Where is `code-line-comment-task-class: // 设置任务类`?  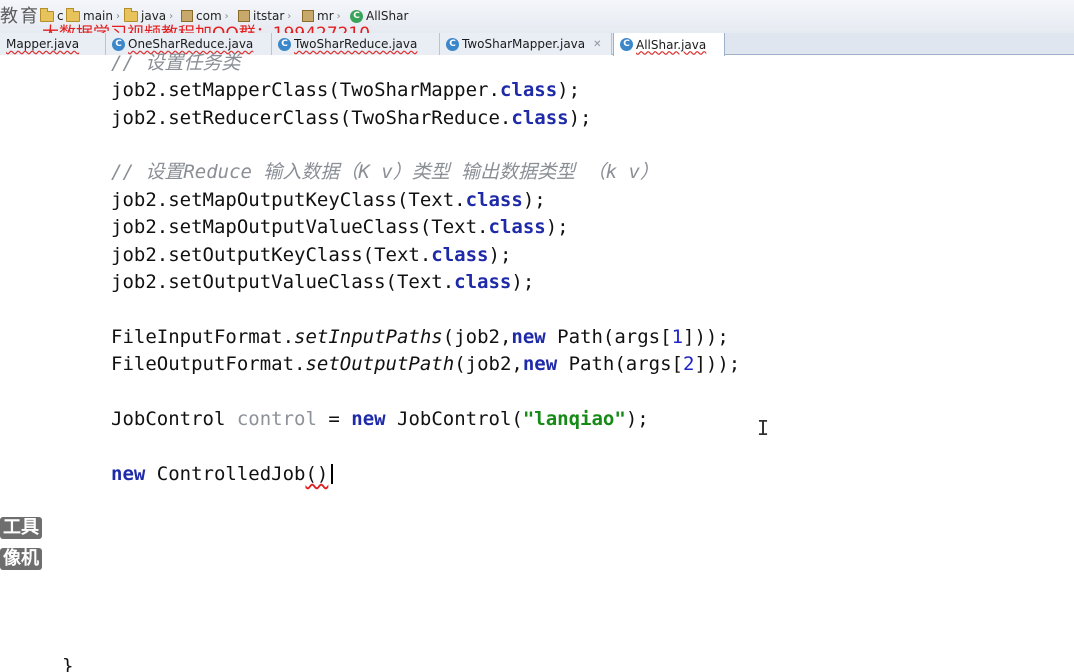
code-line-comment-task-class: // 设置任务类 is located at coordinates (176, 63).